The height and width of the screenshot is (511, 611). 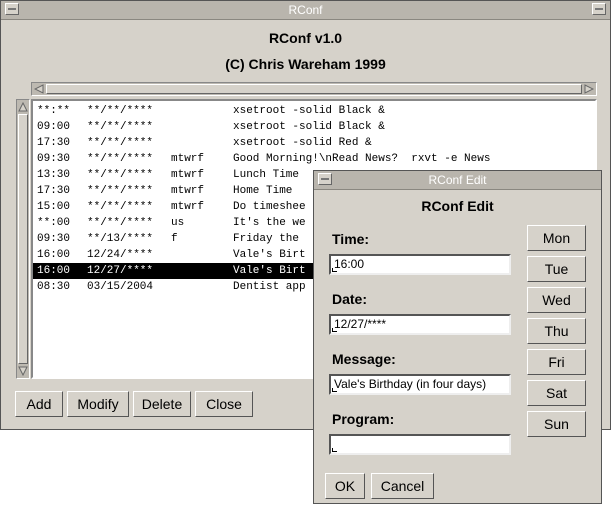 What do you see at coordinates (556, 393) in the screenshot?
I see `day-button-sat: Sat` at bounding box center [556, 393].